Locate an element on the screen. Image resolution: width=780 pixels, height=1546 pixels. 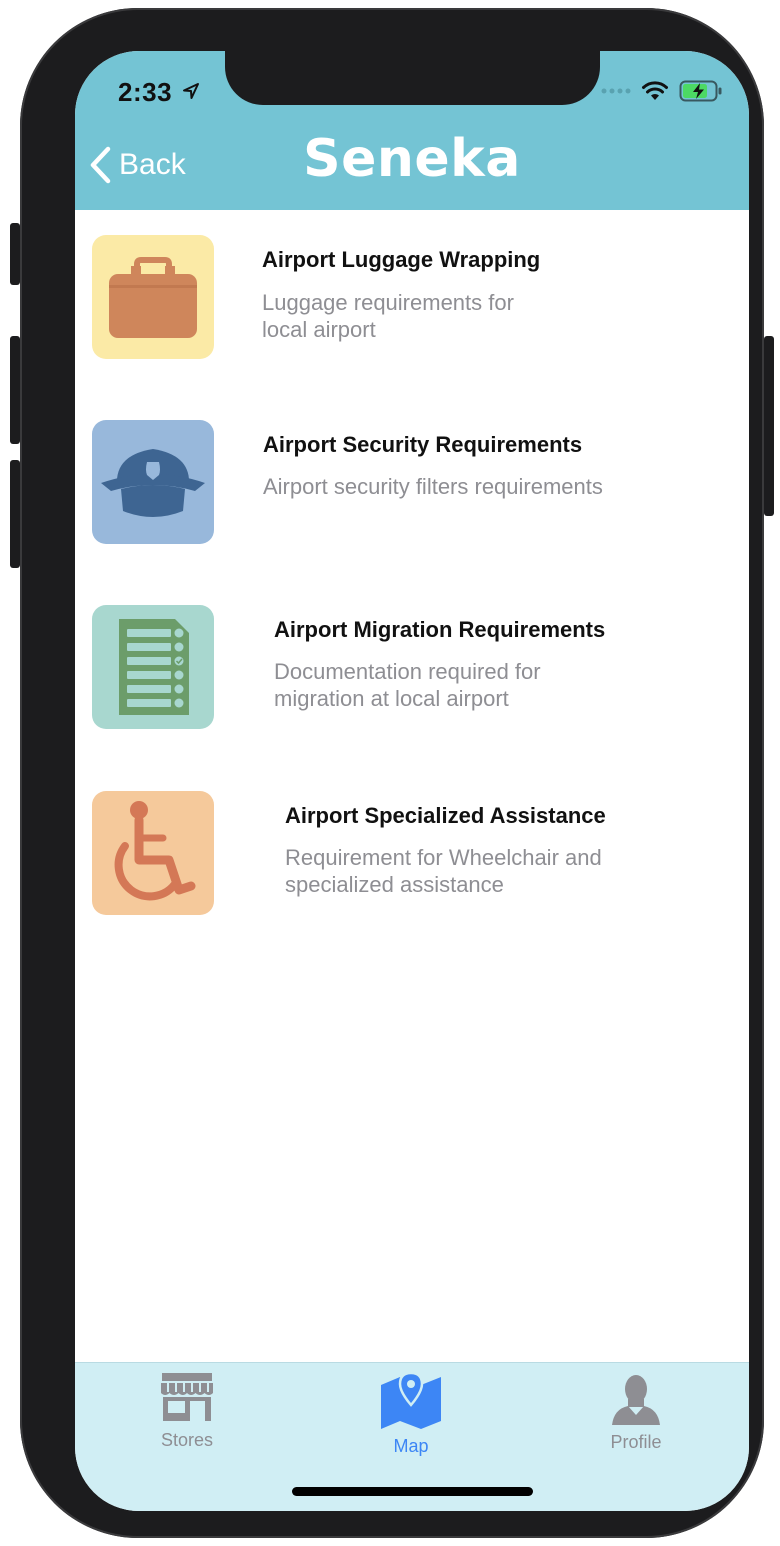
battery-charging-icon is located at coordinates (700, 91).